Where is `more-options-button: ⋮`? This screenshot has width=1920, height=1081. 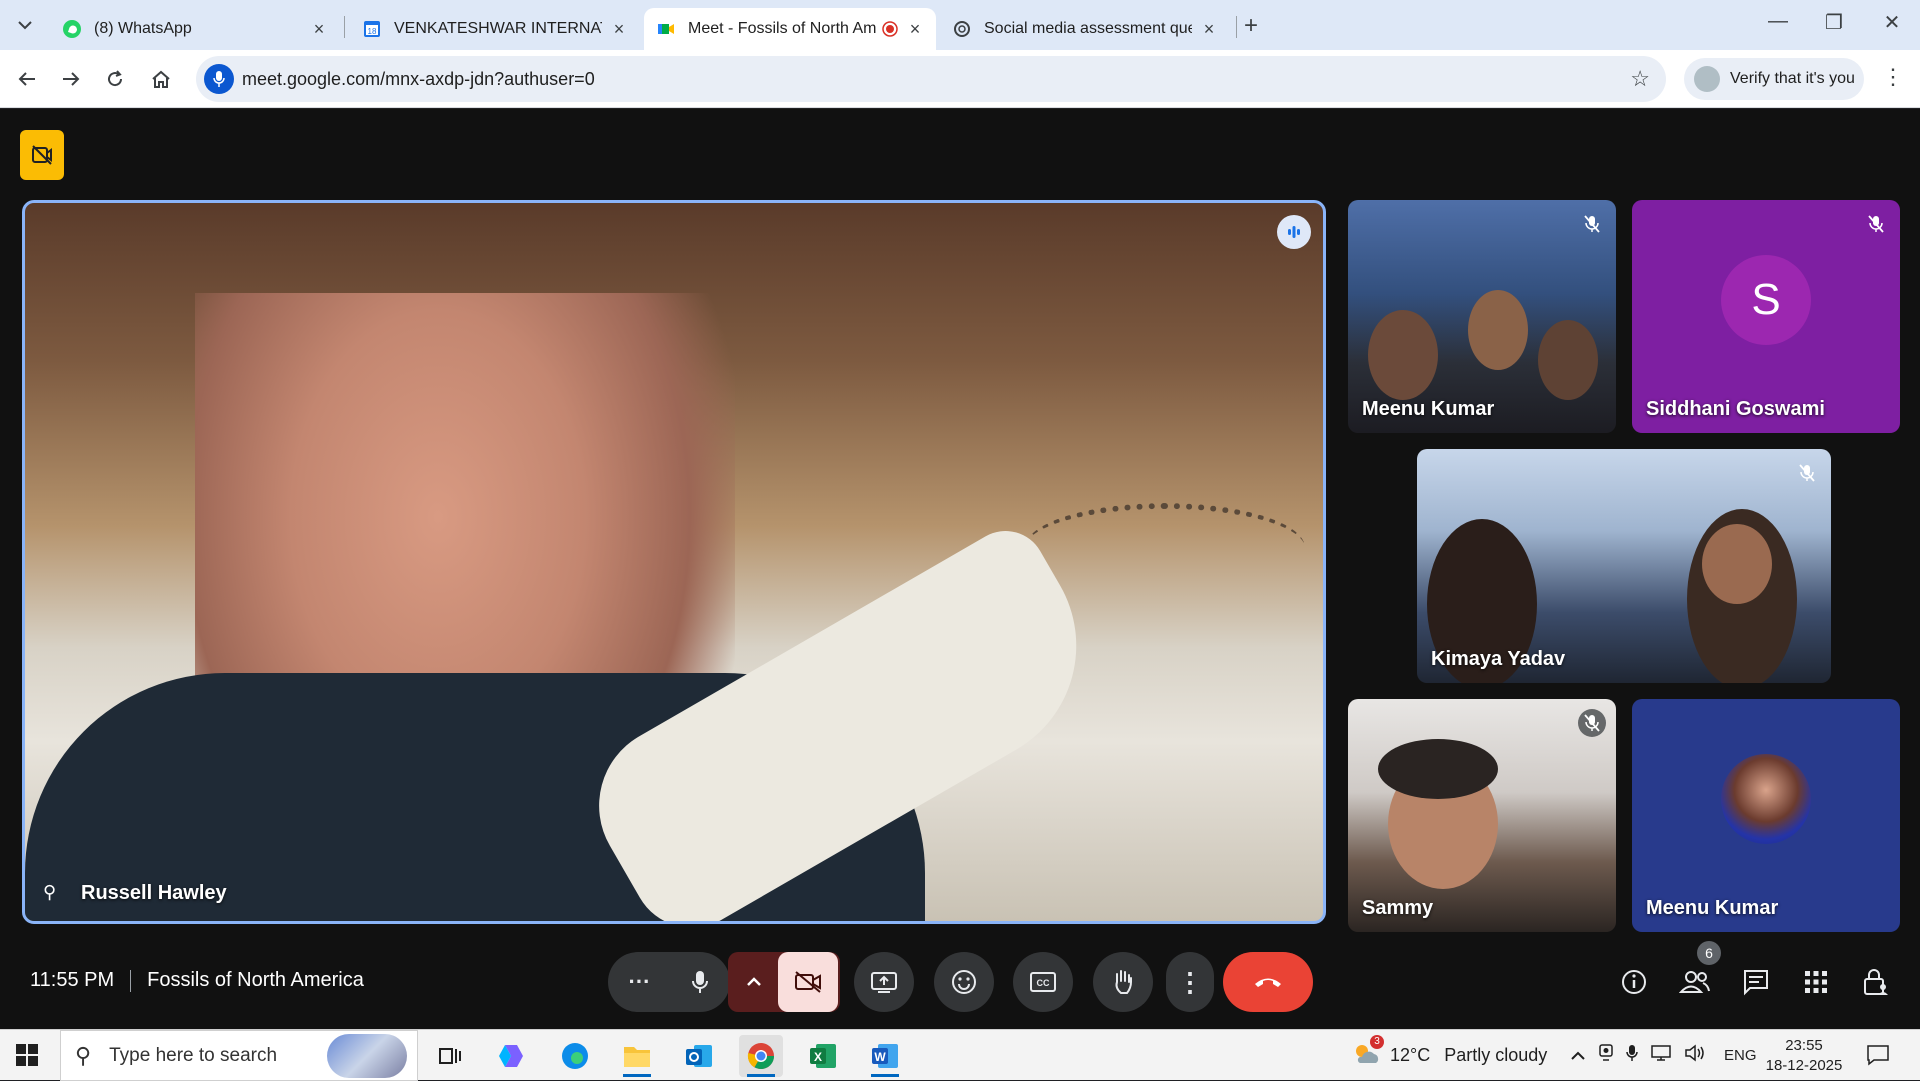 more-options-button: ⋮ is located at coordinates (1190, 982).